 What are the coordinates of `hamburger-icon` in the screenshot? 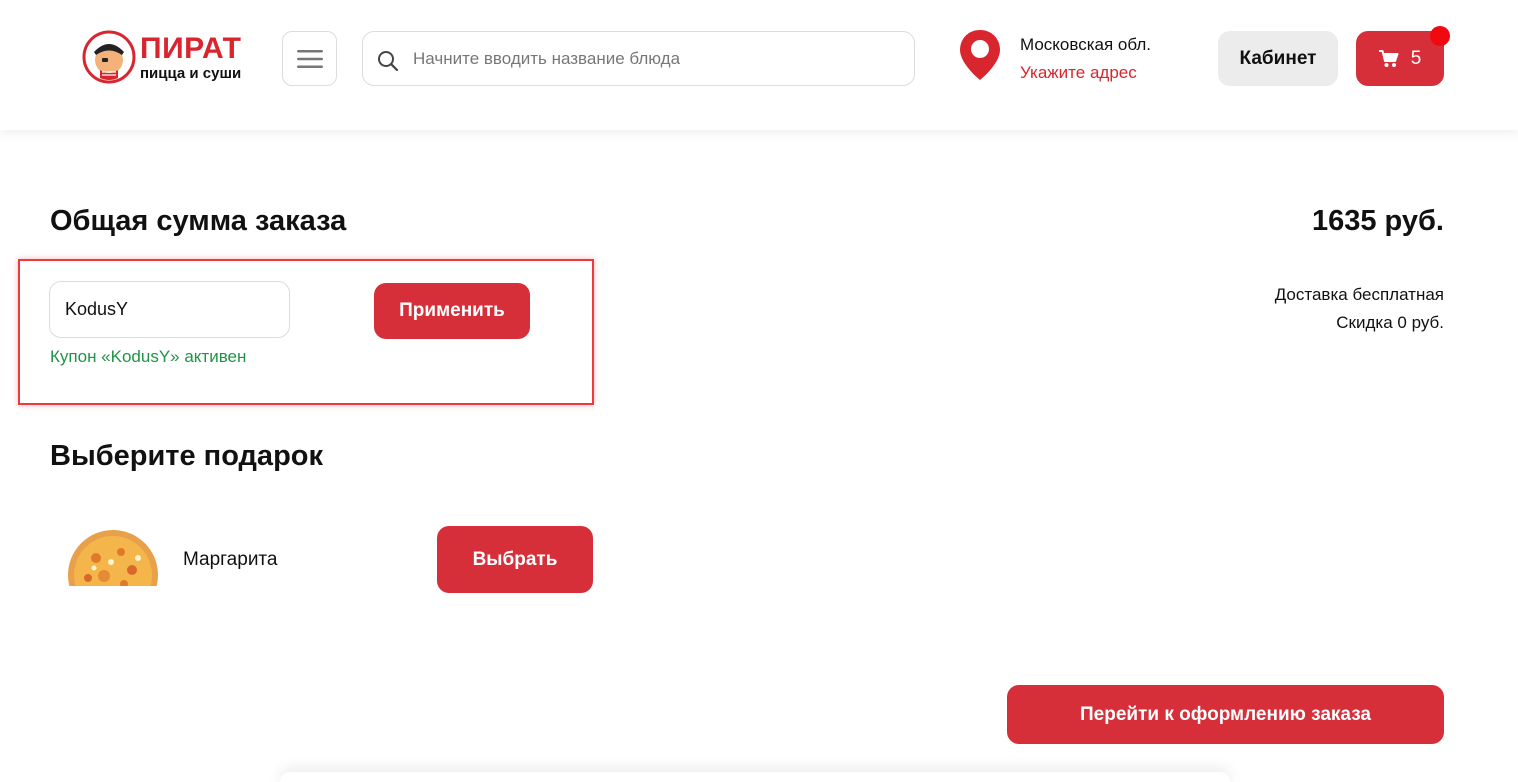 It's located at (309, 58).